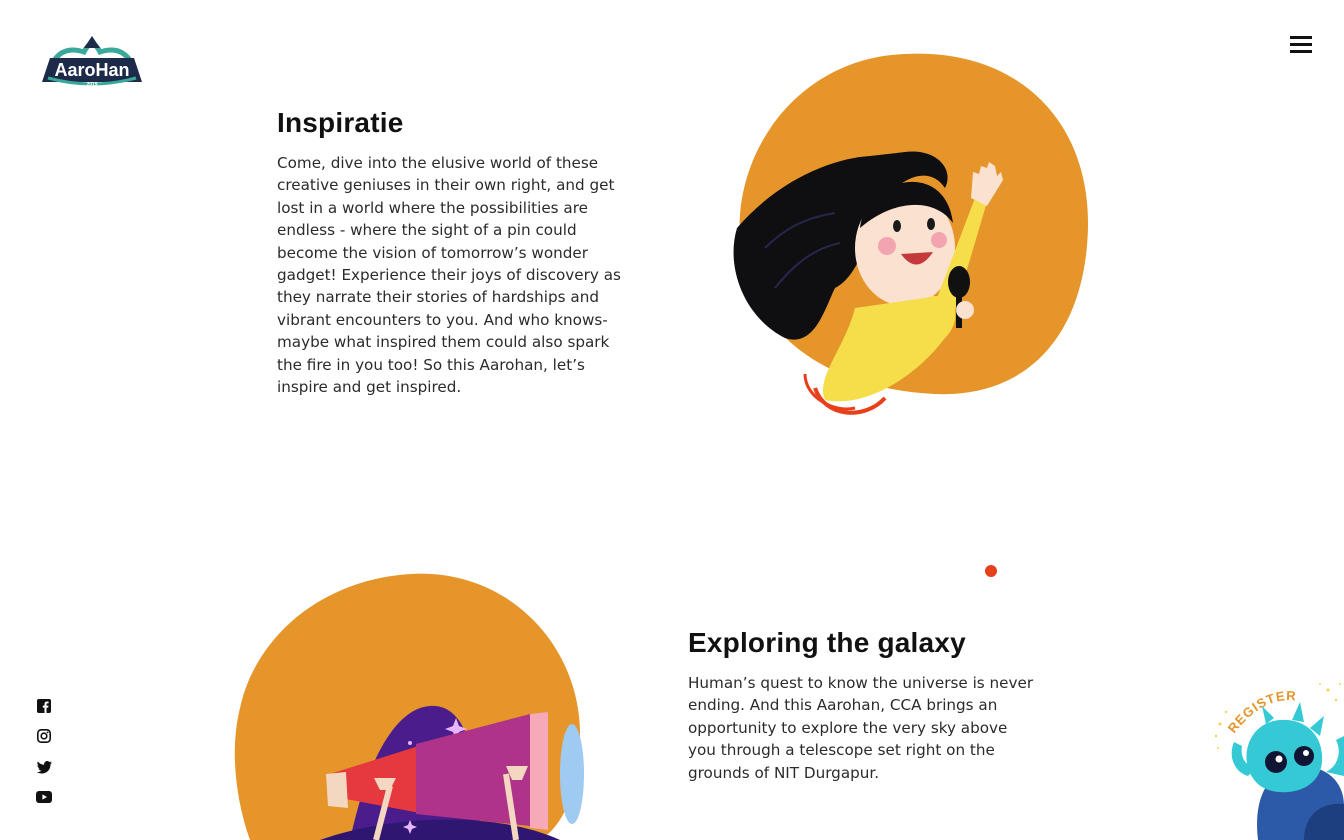 The width and height of the screenshot is (1344, 840). I want to click on twitter-icon, so click(44, 767).